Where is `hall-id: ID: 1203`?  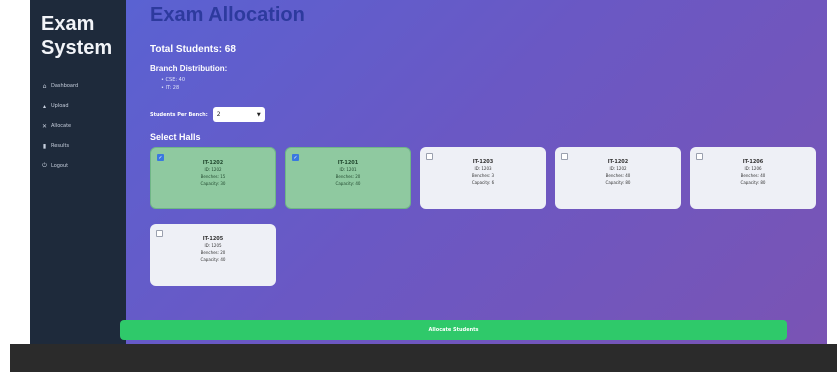 hall-id: ID: 1203 is located at coordinates (483, 168).